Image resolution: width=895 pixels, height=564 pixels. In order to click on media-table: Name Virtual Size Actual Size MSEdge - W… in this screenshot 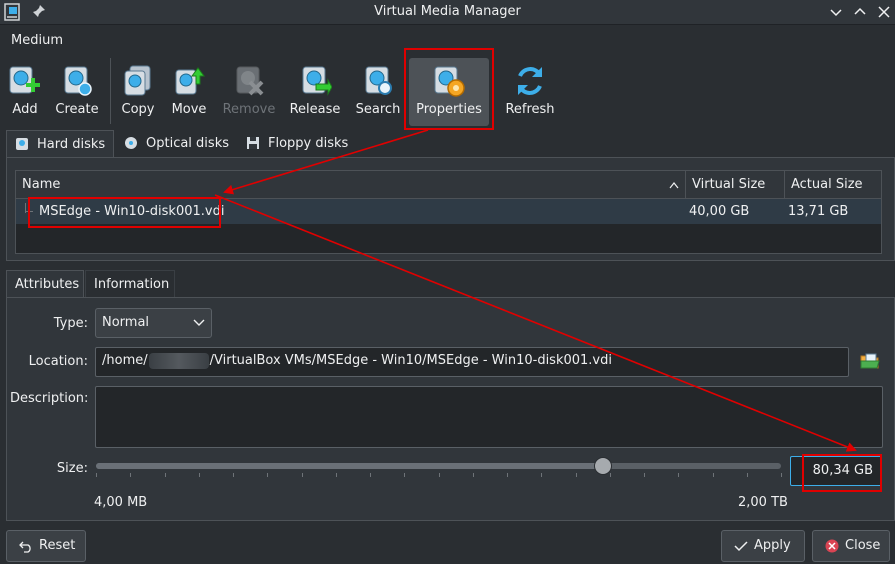, I will do `click(448, 212)`.